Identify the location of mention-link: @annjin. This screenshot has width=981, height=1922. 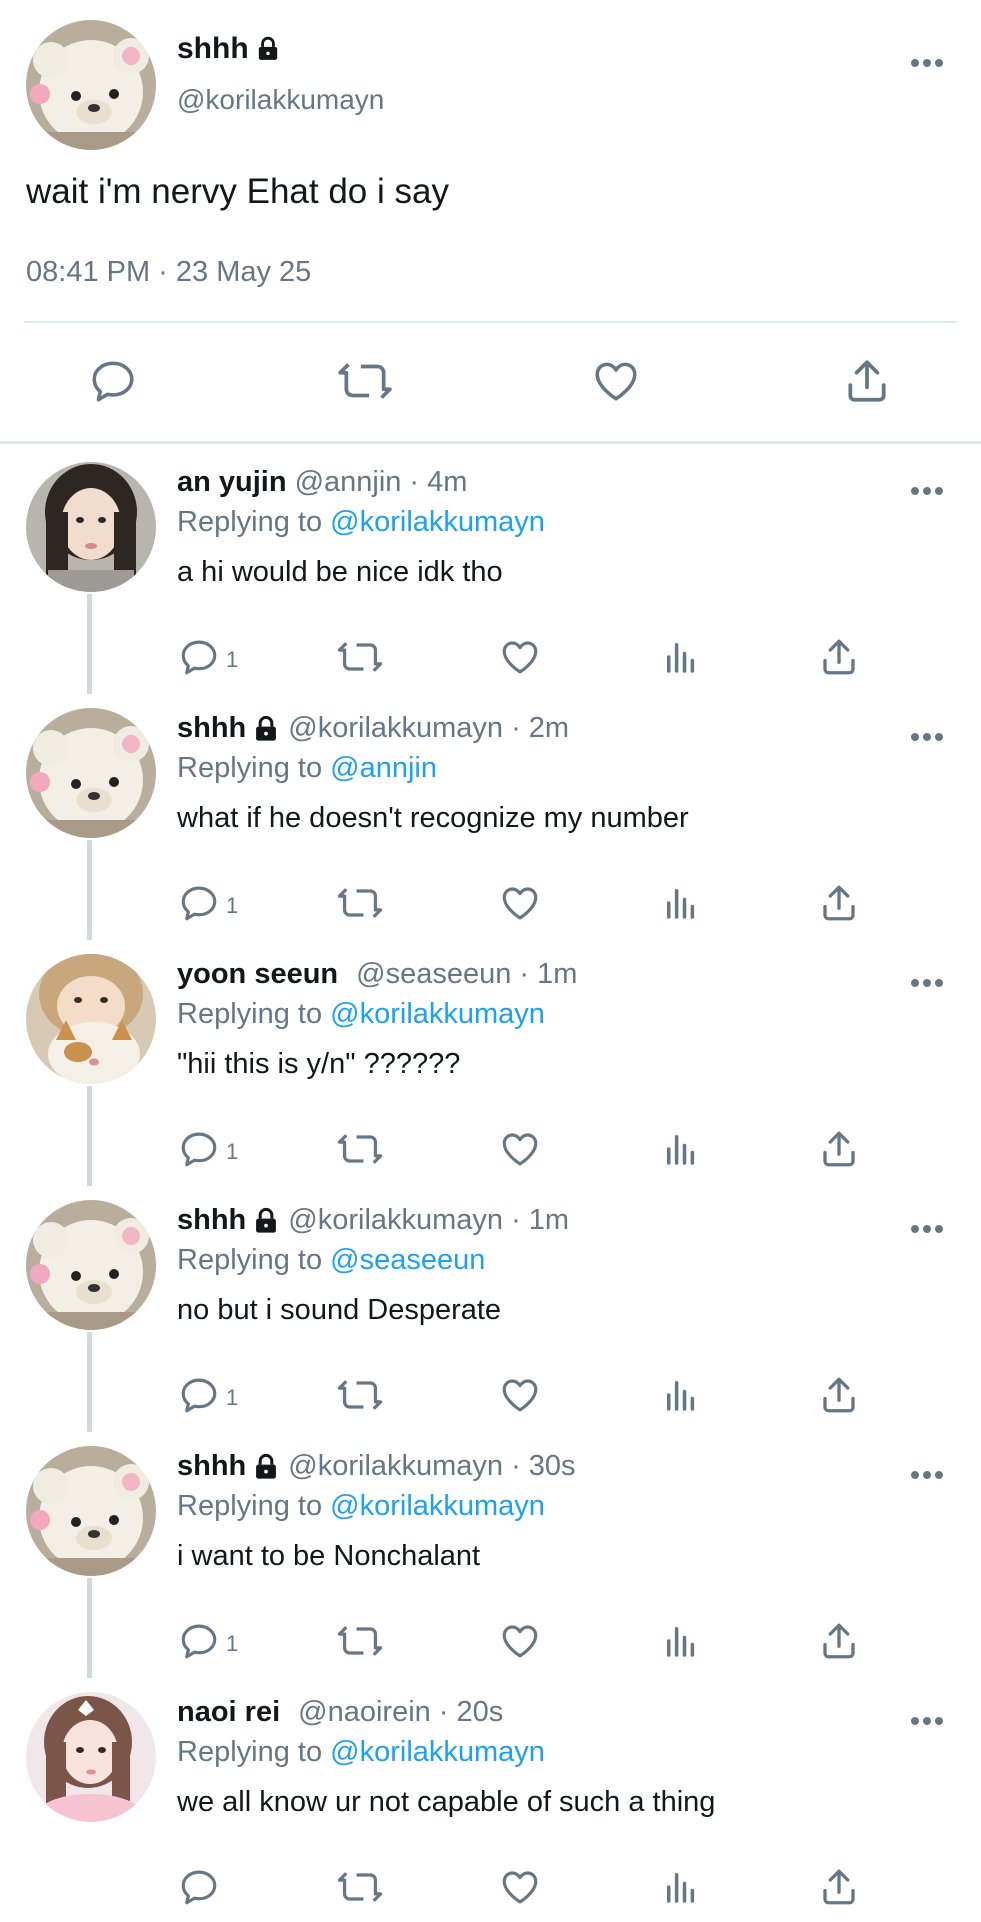
(383, 768).